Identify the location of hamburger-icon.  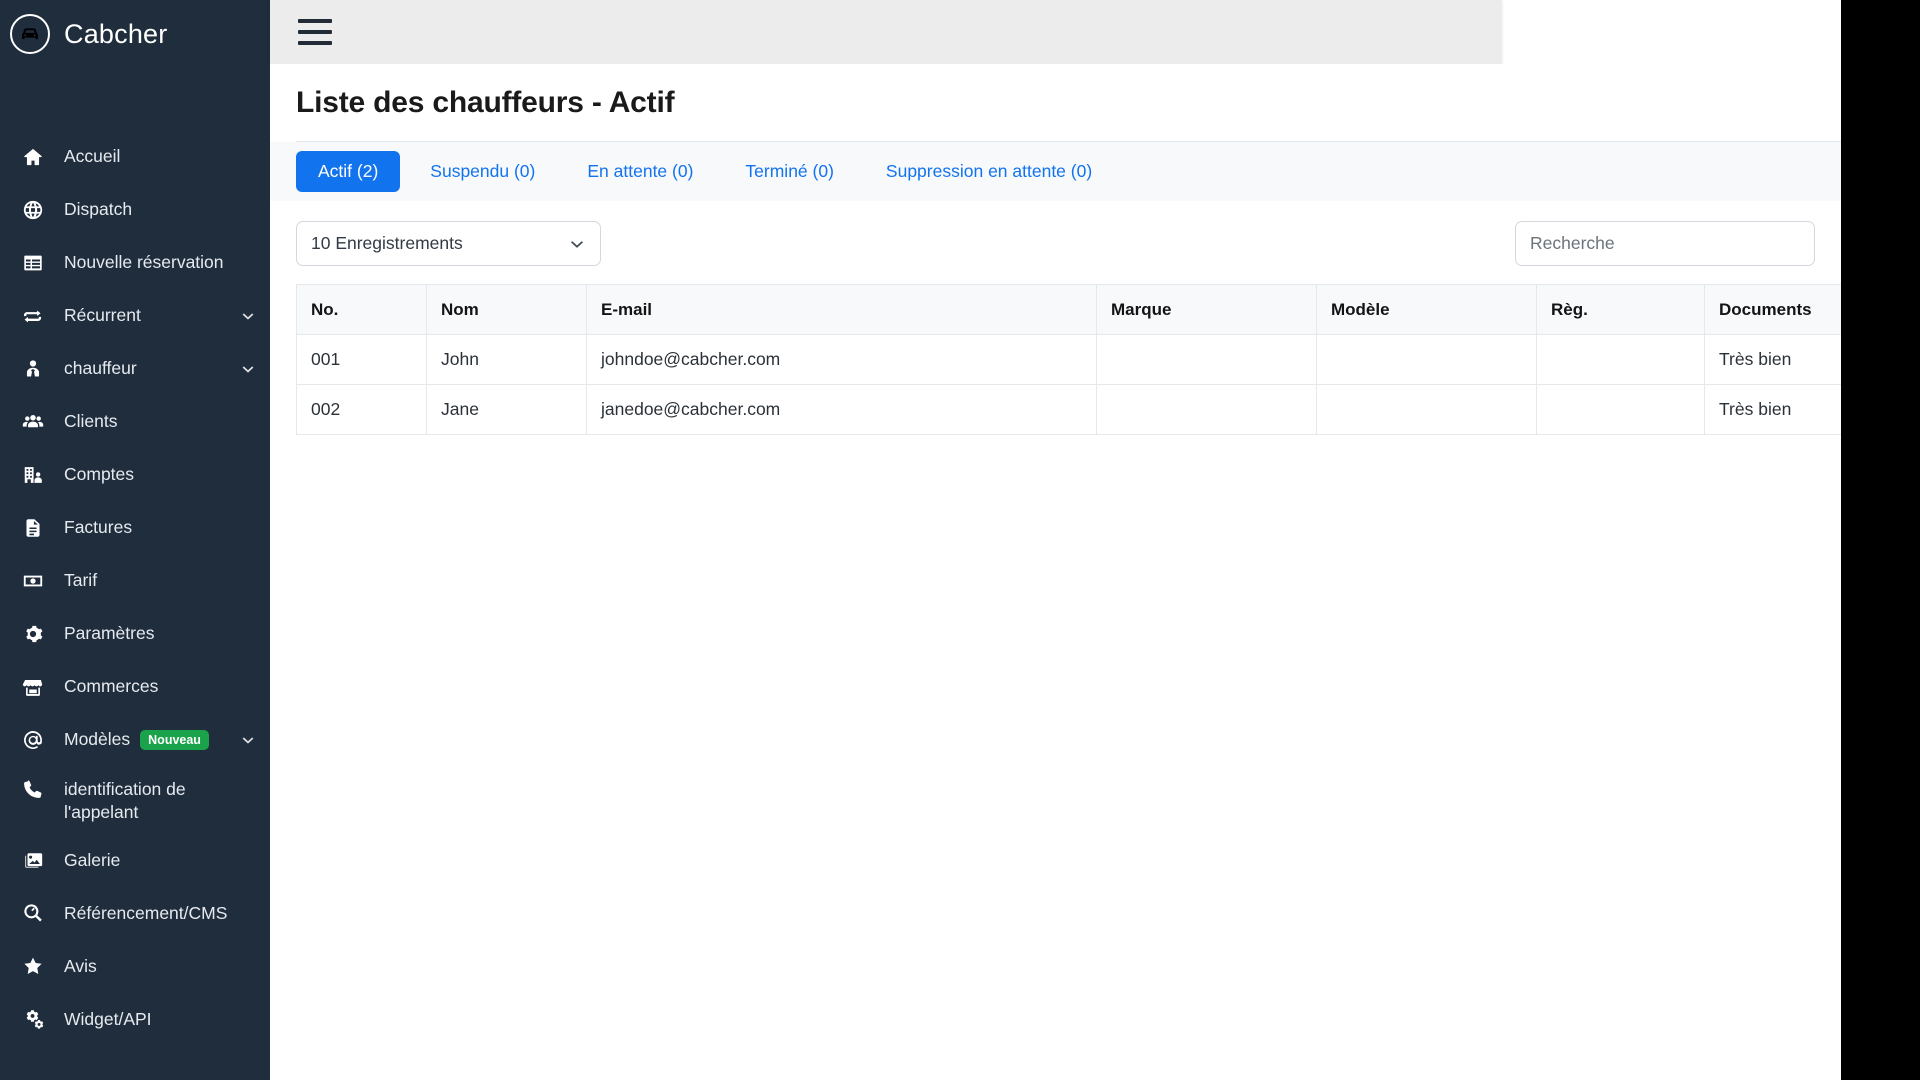
(316, 32).